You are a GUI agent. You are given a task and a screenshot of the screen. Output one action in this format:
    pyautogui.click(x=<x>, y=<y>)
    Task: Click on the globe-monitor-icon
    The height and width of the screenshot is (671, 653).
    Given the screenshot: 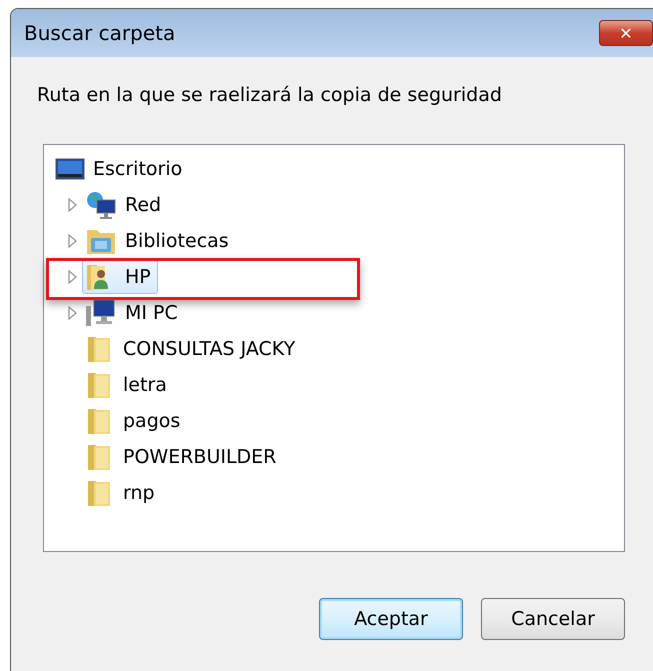 What is the action you would take?
    pyautogui.click(x=101, y=205)
    